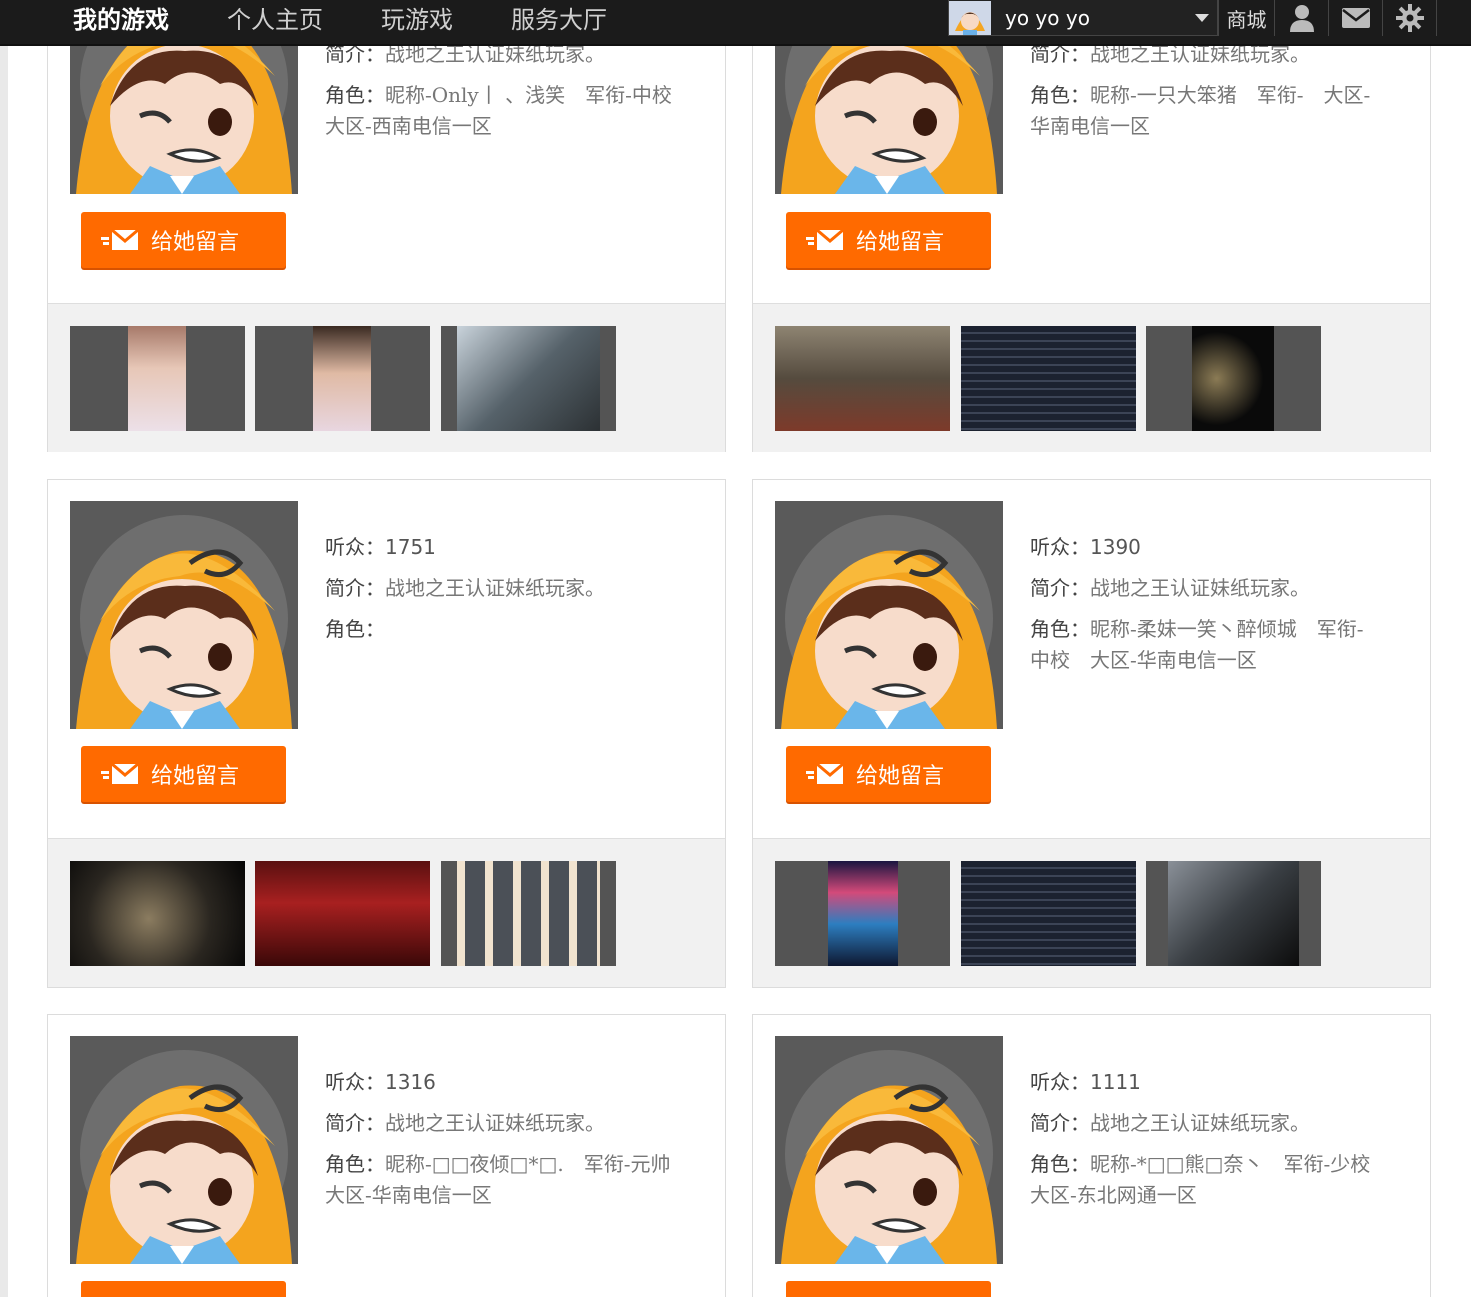 The image size is (1471, 1297). Describe the element at coordinates (1200, 110) in the screenshot. I see `role-row: 角色：昵称-一只大笨猪 军衔- 大区- 华南电信一区` at that location.